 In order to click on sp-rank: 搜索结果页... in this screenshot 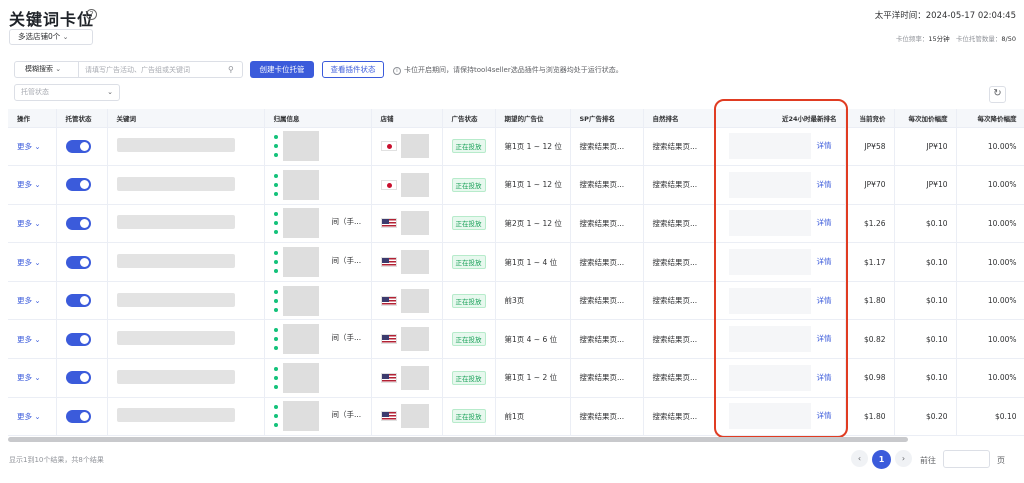, I will do `click(607, 339)`.